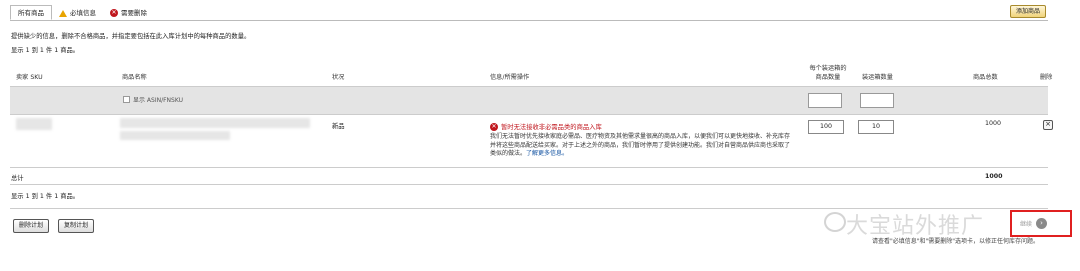  What do you see at coordinates (31, 226) in the screenshot?
I see `delete-plan-button: 删除计划` at bounding box center [31, 226].